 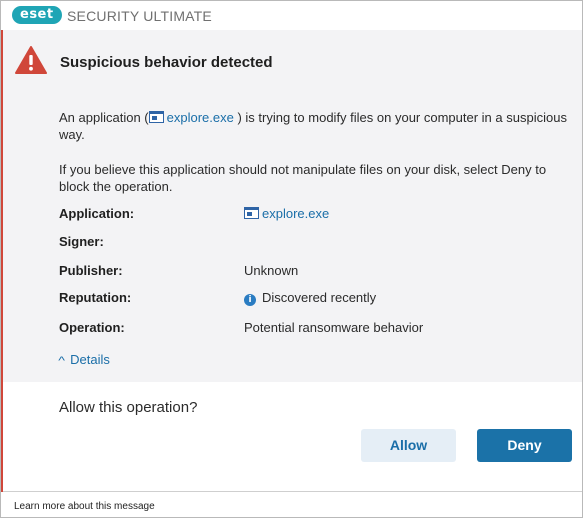 I want to click on operation-label: Operation:, so click(x=92, y=327).